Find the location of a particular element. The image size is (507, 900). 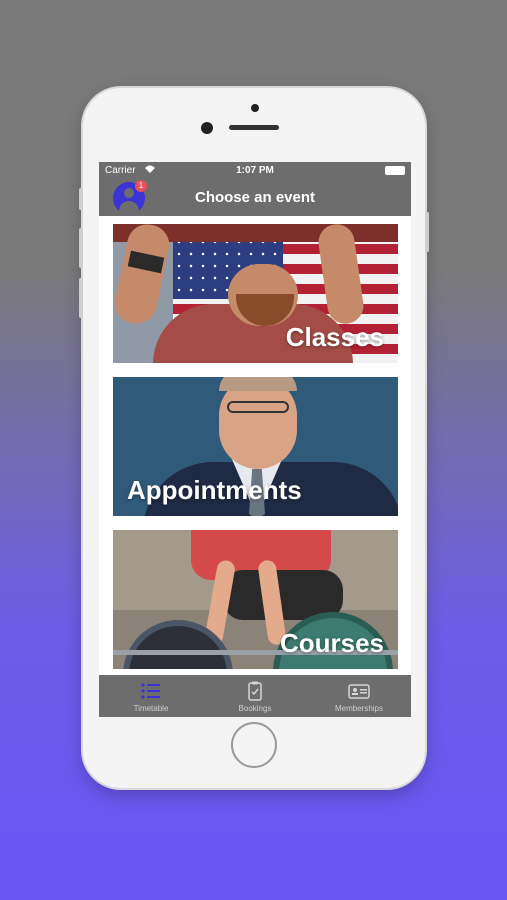

hair is located at coordinates (258, 384).